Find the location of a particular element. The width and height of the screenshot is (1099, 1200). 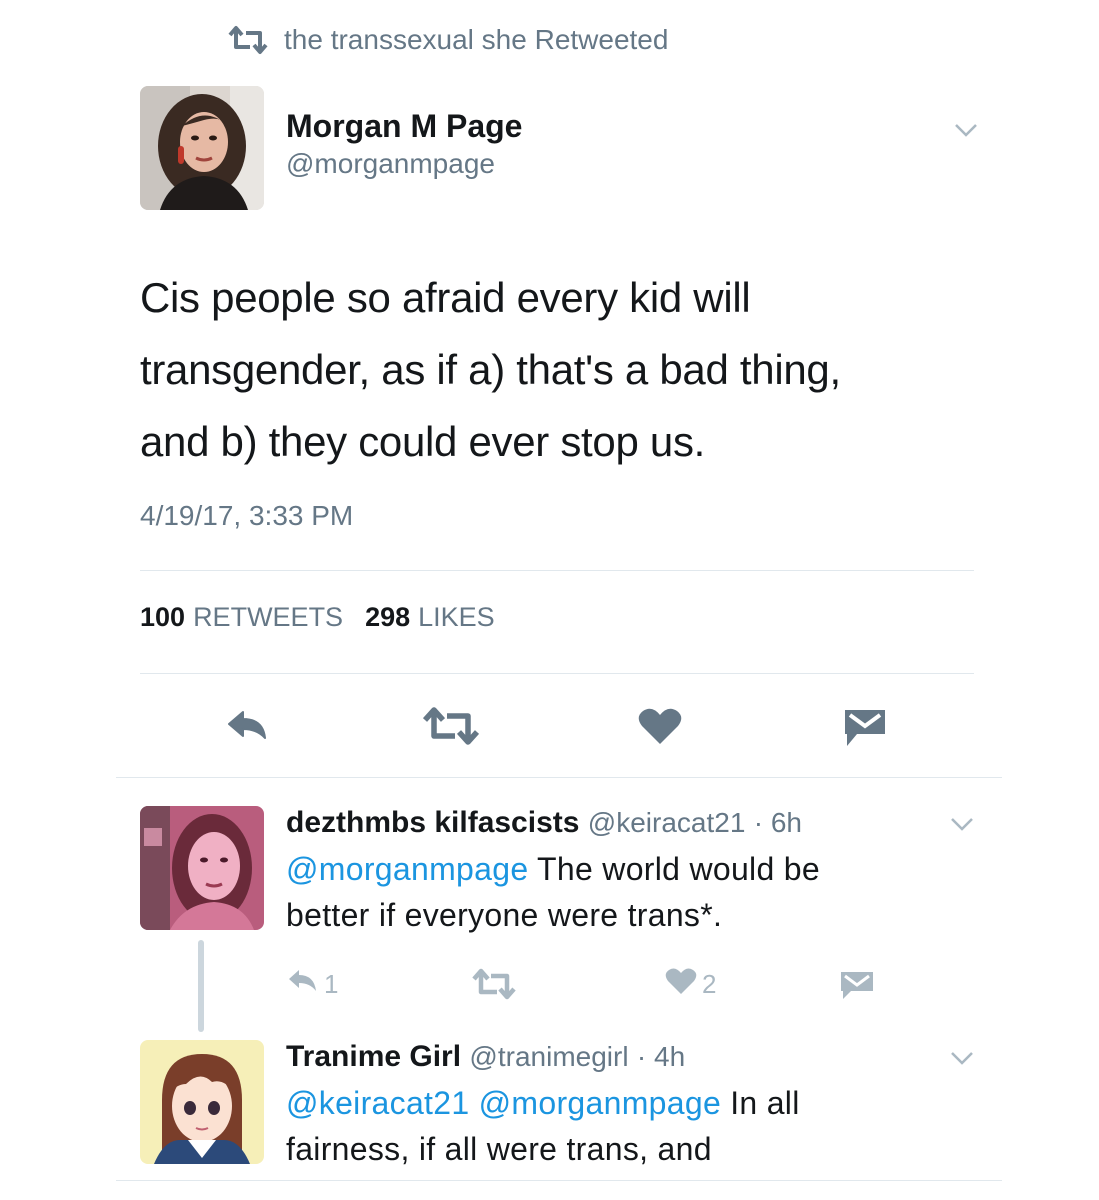

reply-time: · 4h is located at coordinates (661, 1056).